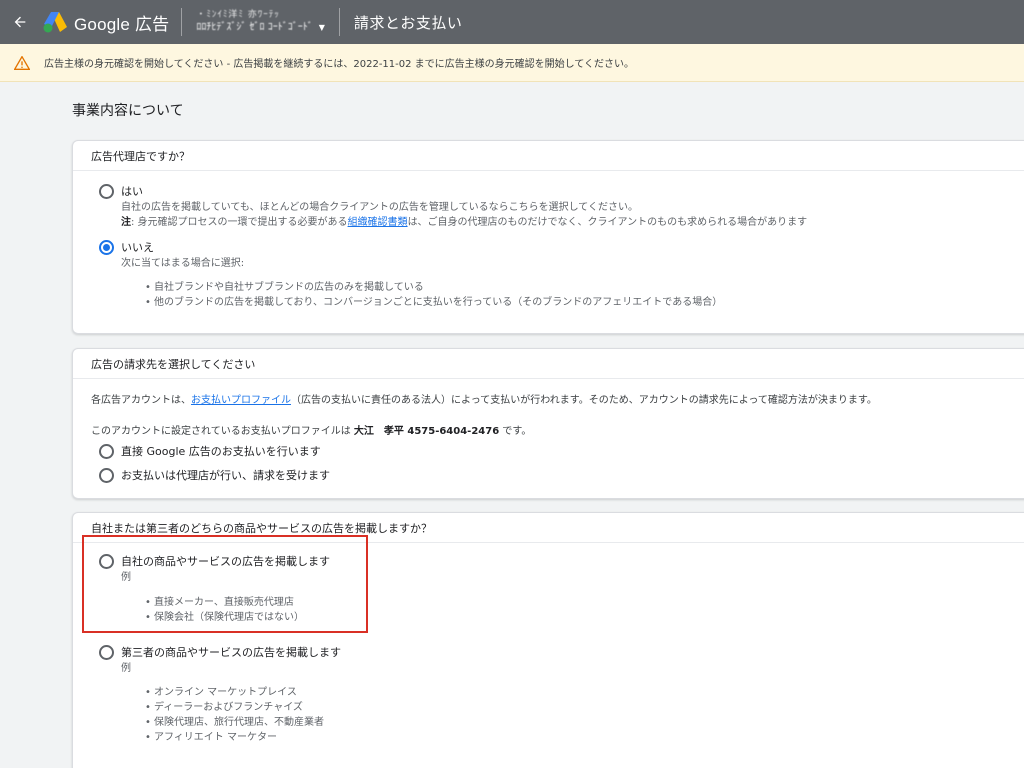 The image size is (1024, 768). What do you see at coordinates (106, 247) in the screenshot?
I see `agency-no-radio` at bounding box center [106, 247].